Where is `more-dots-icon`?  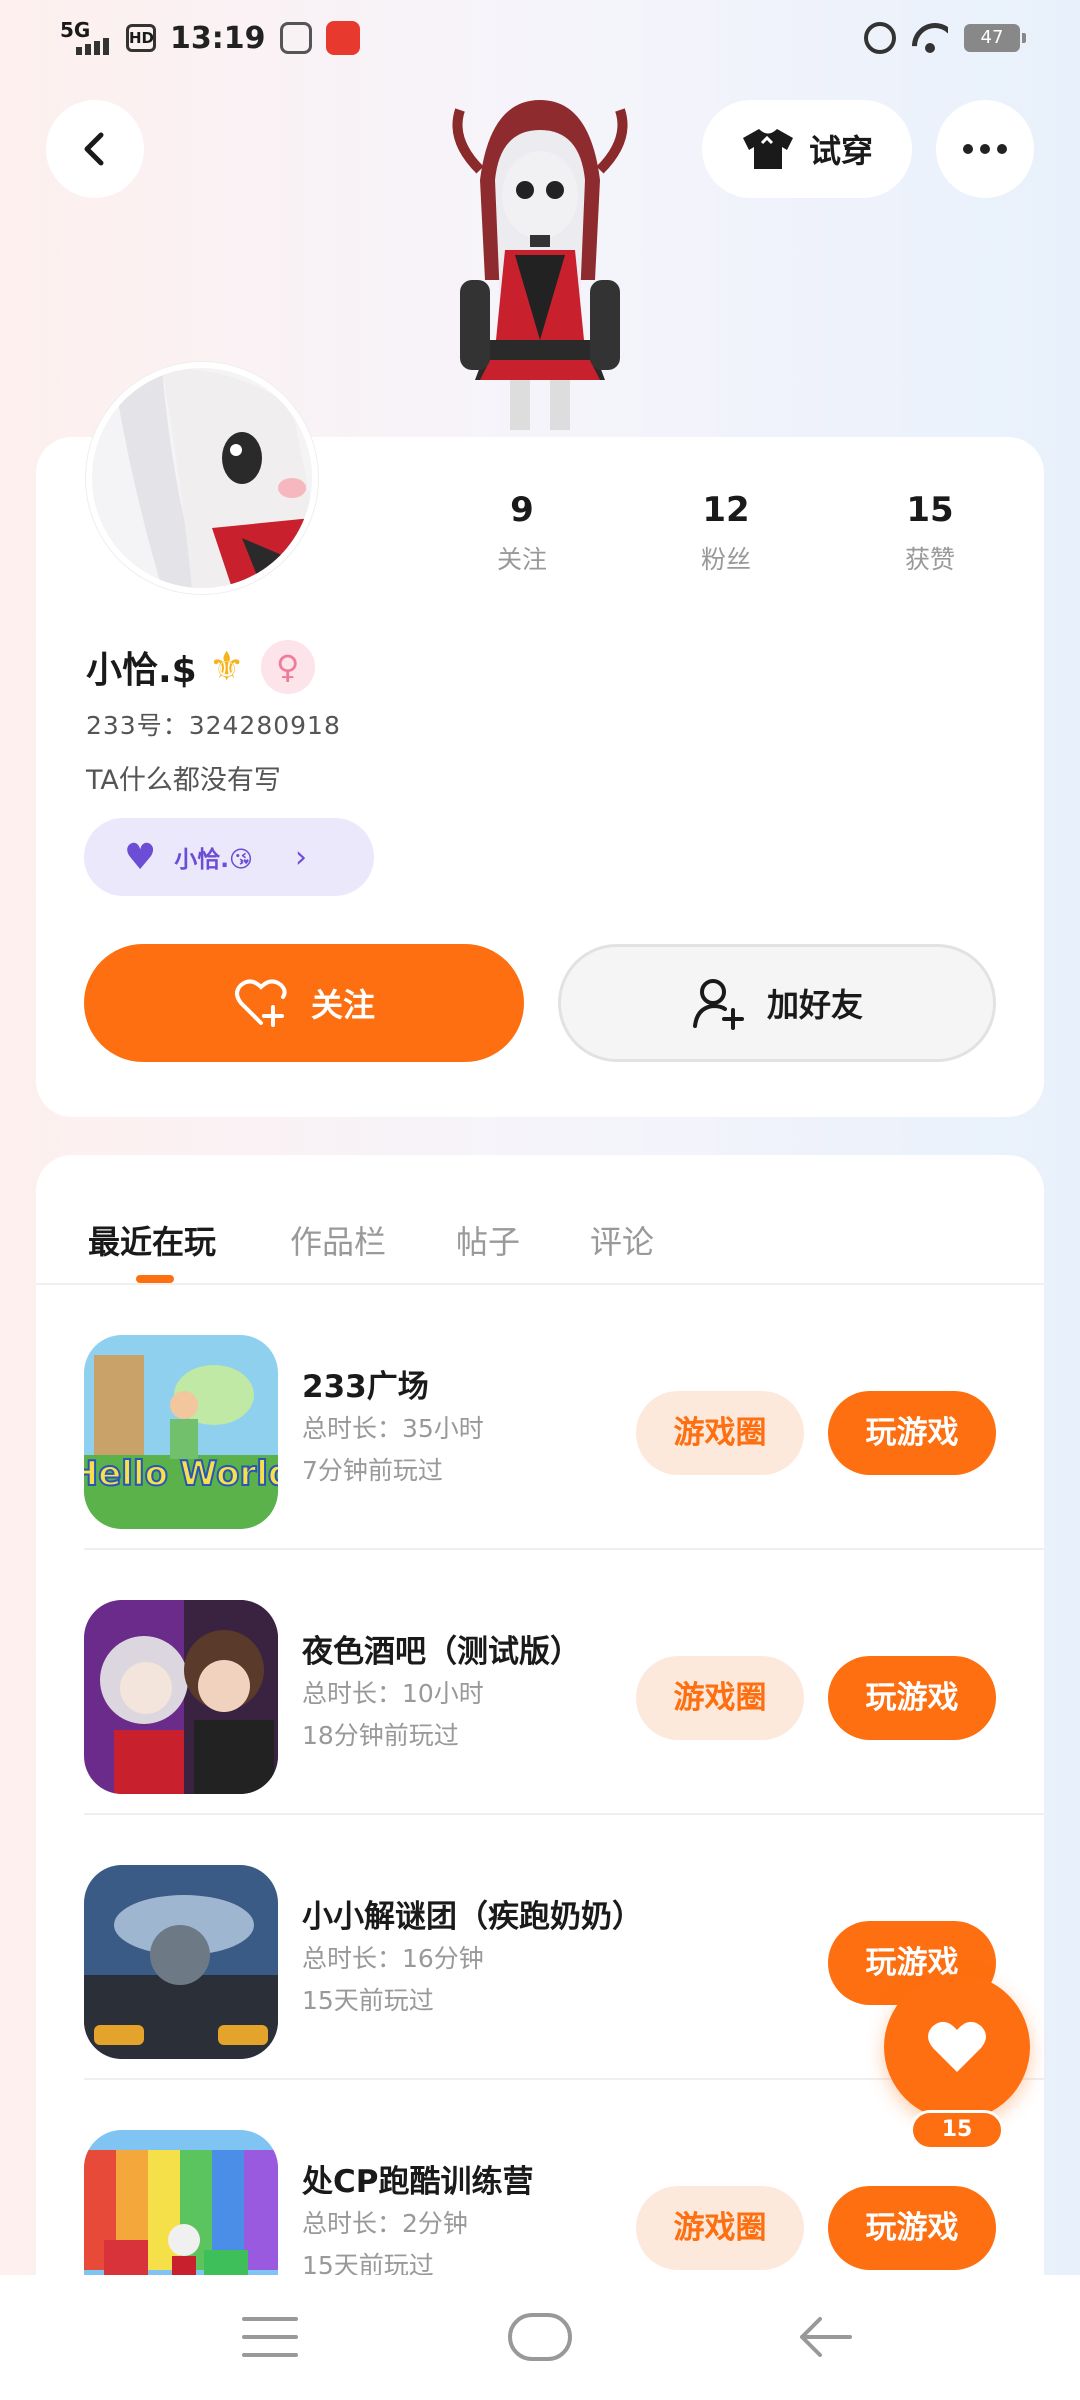
more-dots-icon is located at coordinates (968, 149).